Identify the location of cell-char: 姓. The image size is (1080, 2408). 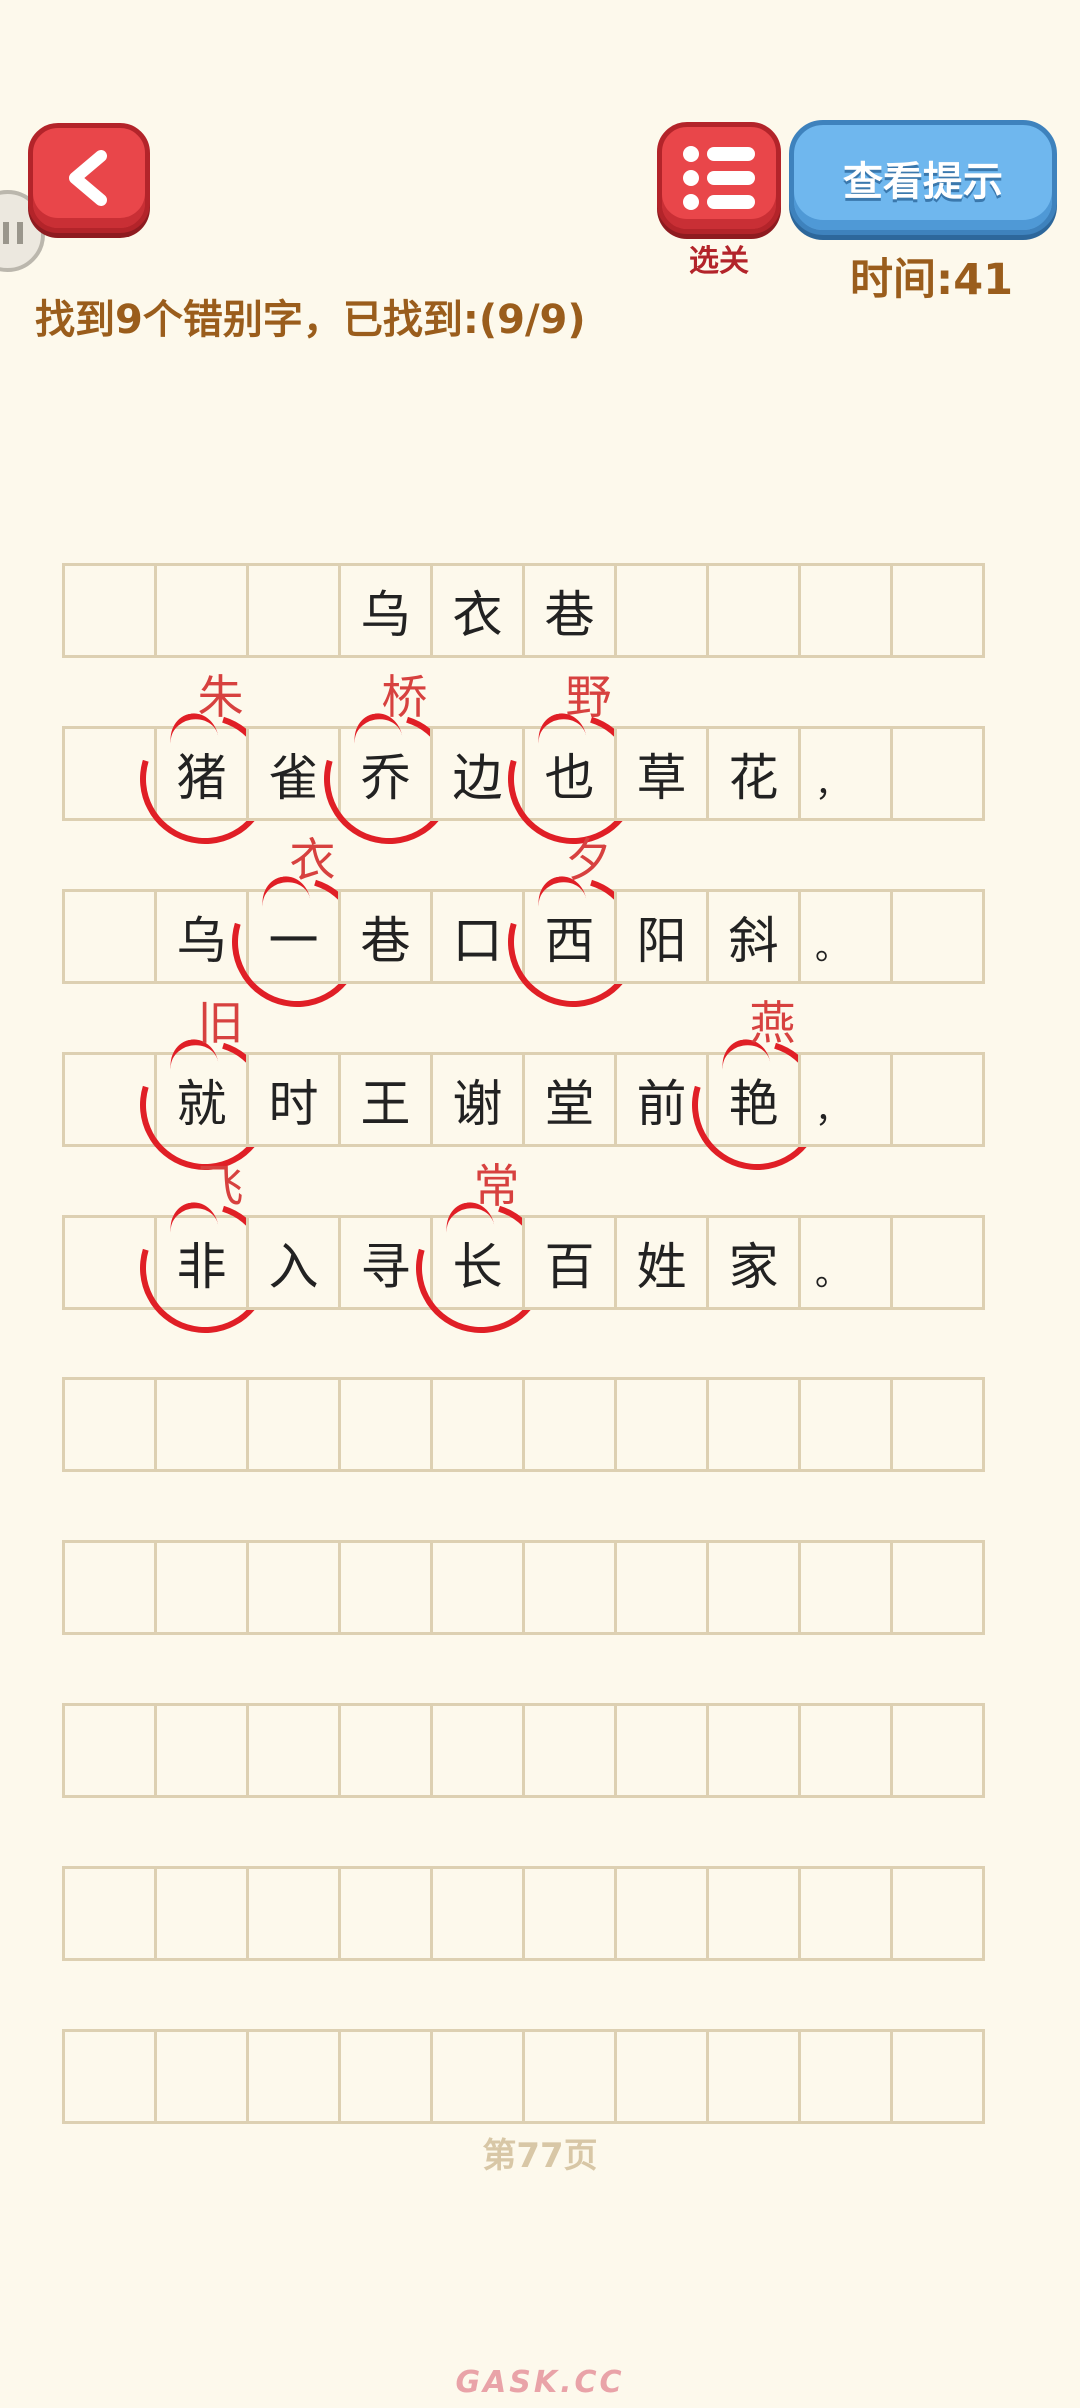
(661, 1266).